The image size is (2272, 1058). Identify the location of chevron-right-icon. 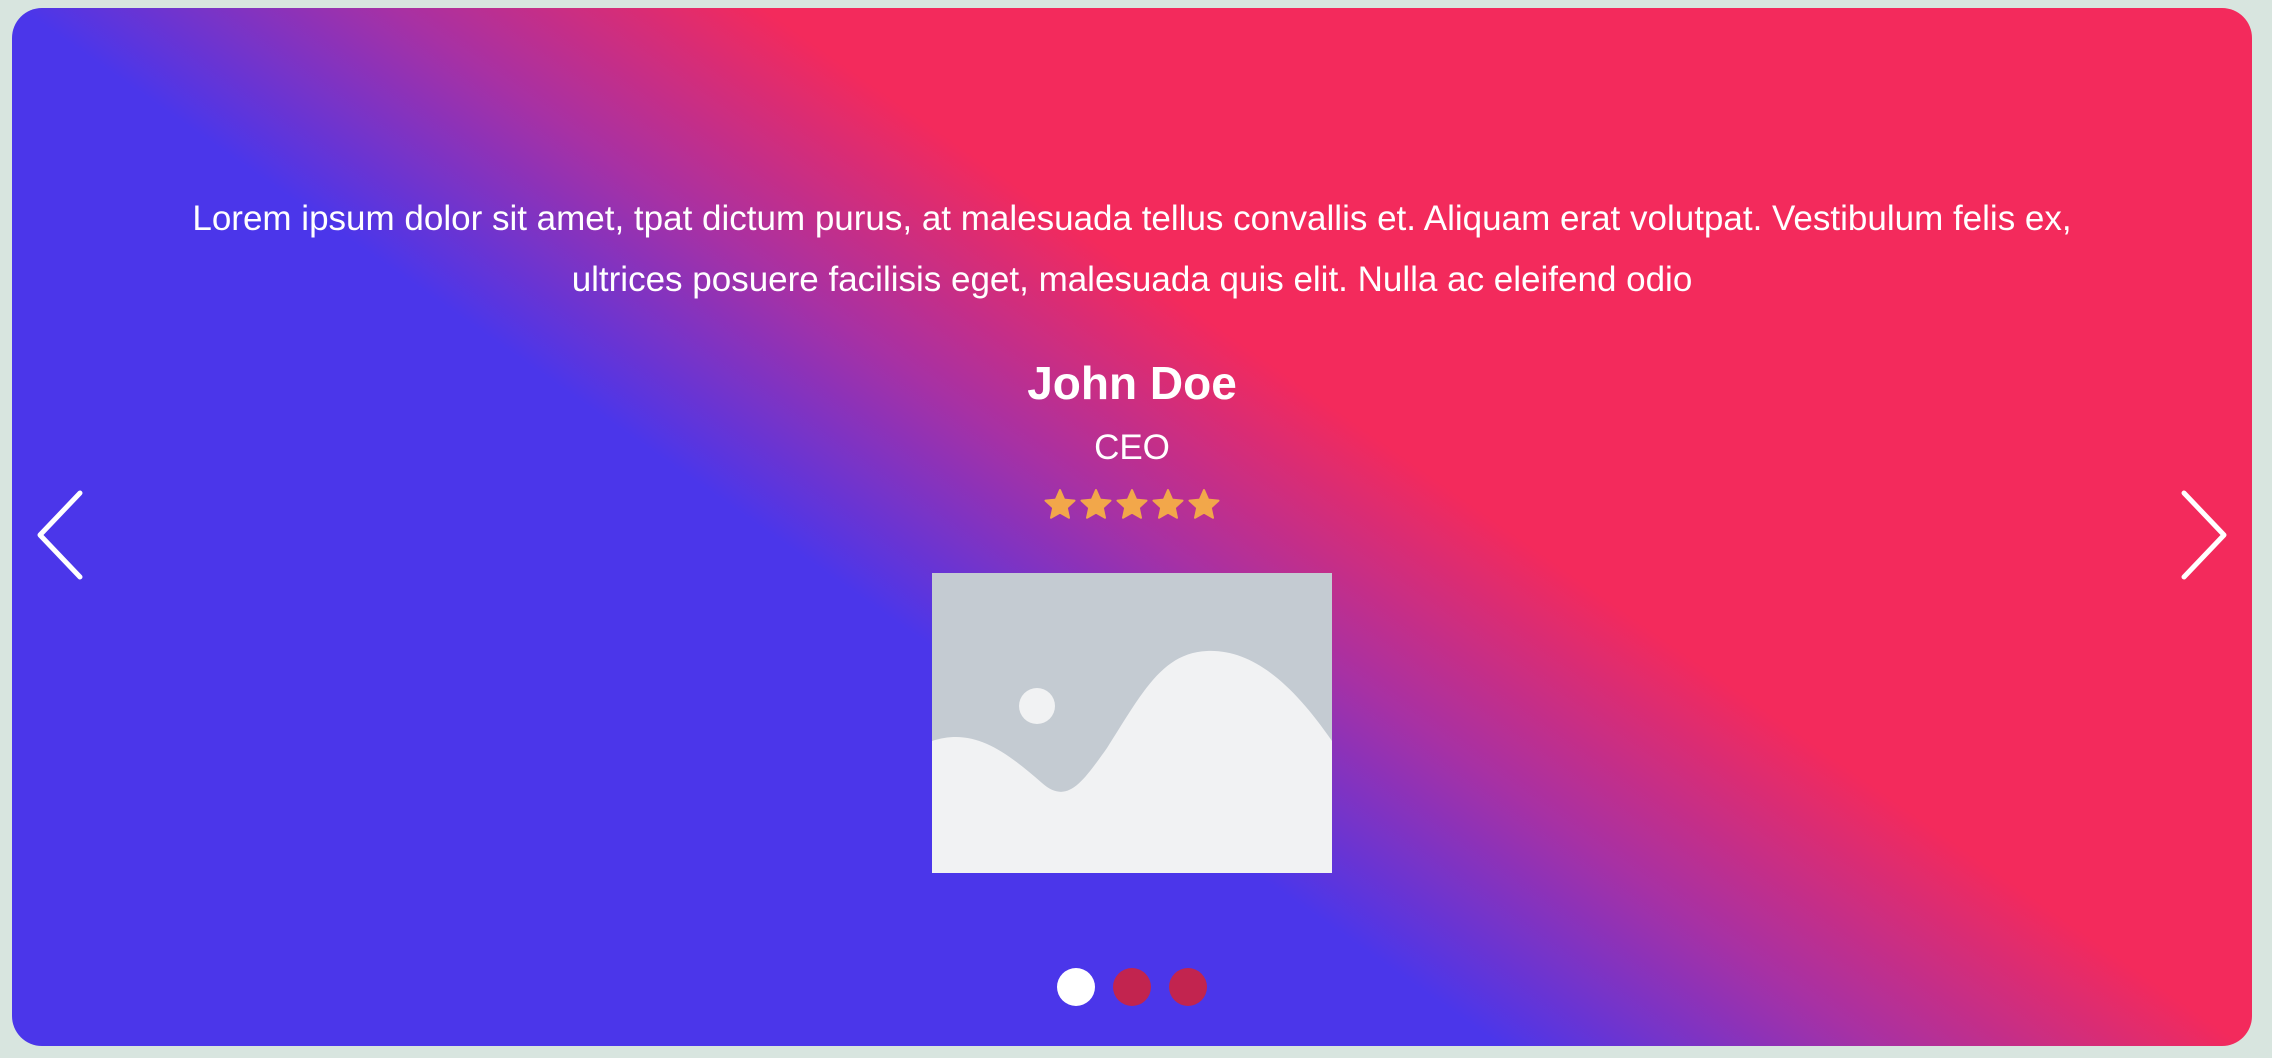
(2202, 535).